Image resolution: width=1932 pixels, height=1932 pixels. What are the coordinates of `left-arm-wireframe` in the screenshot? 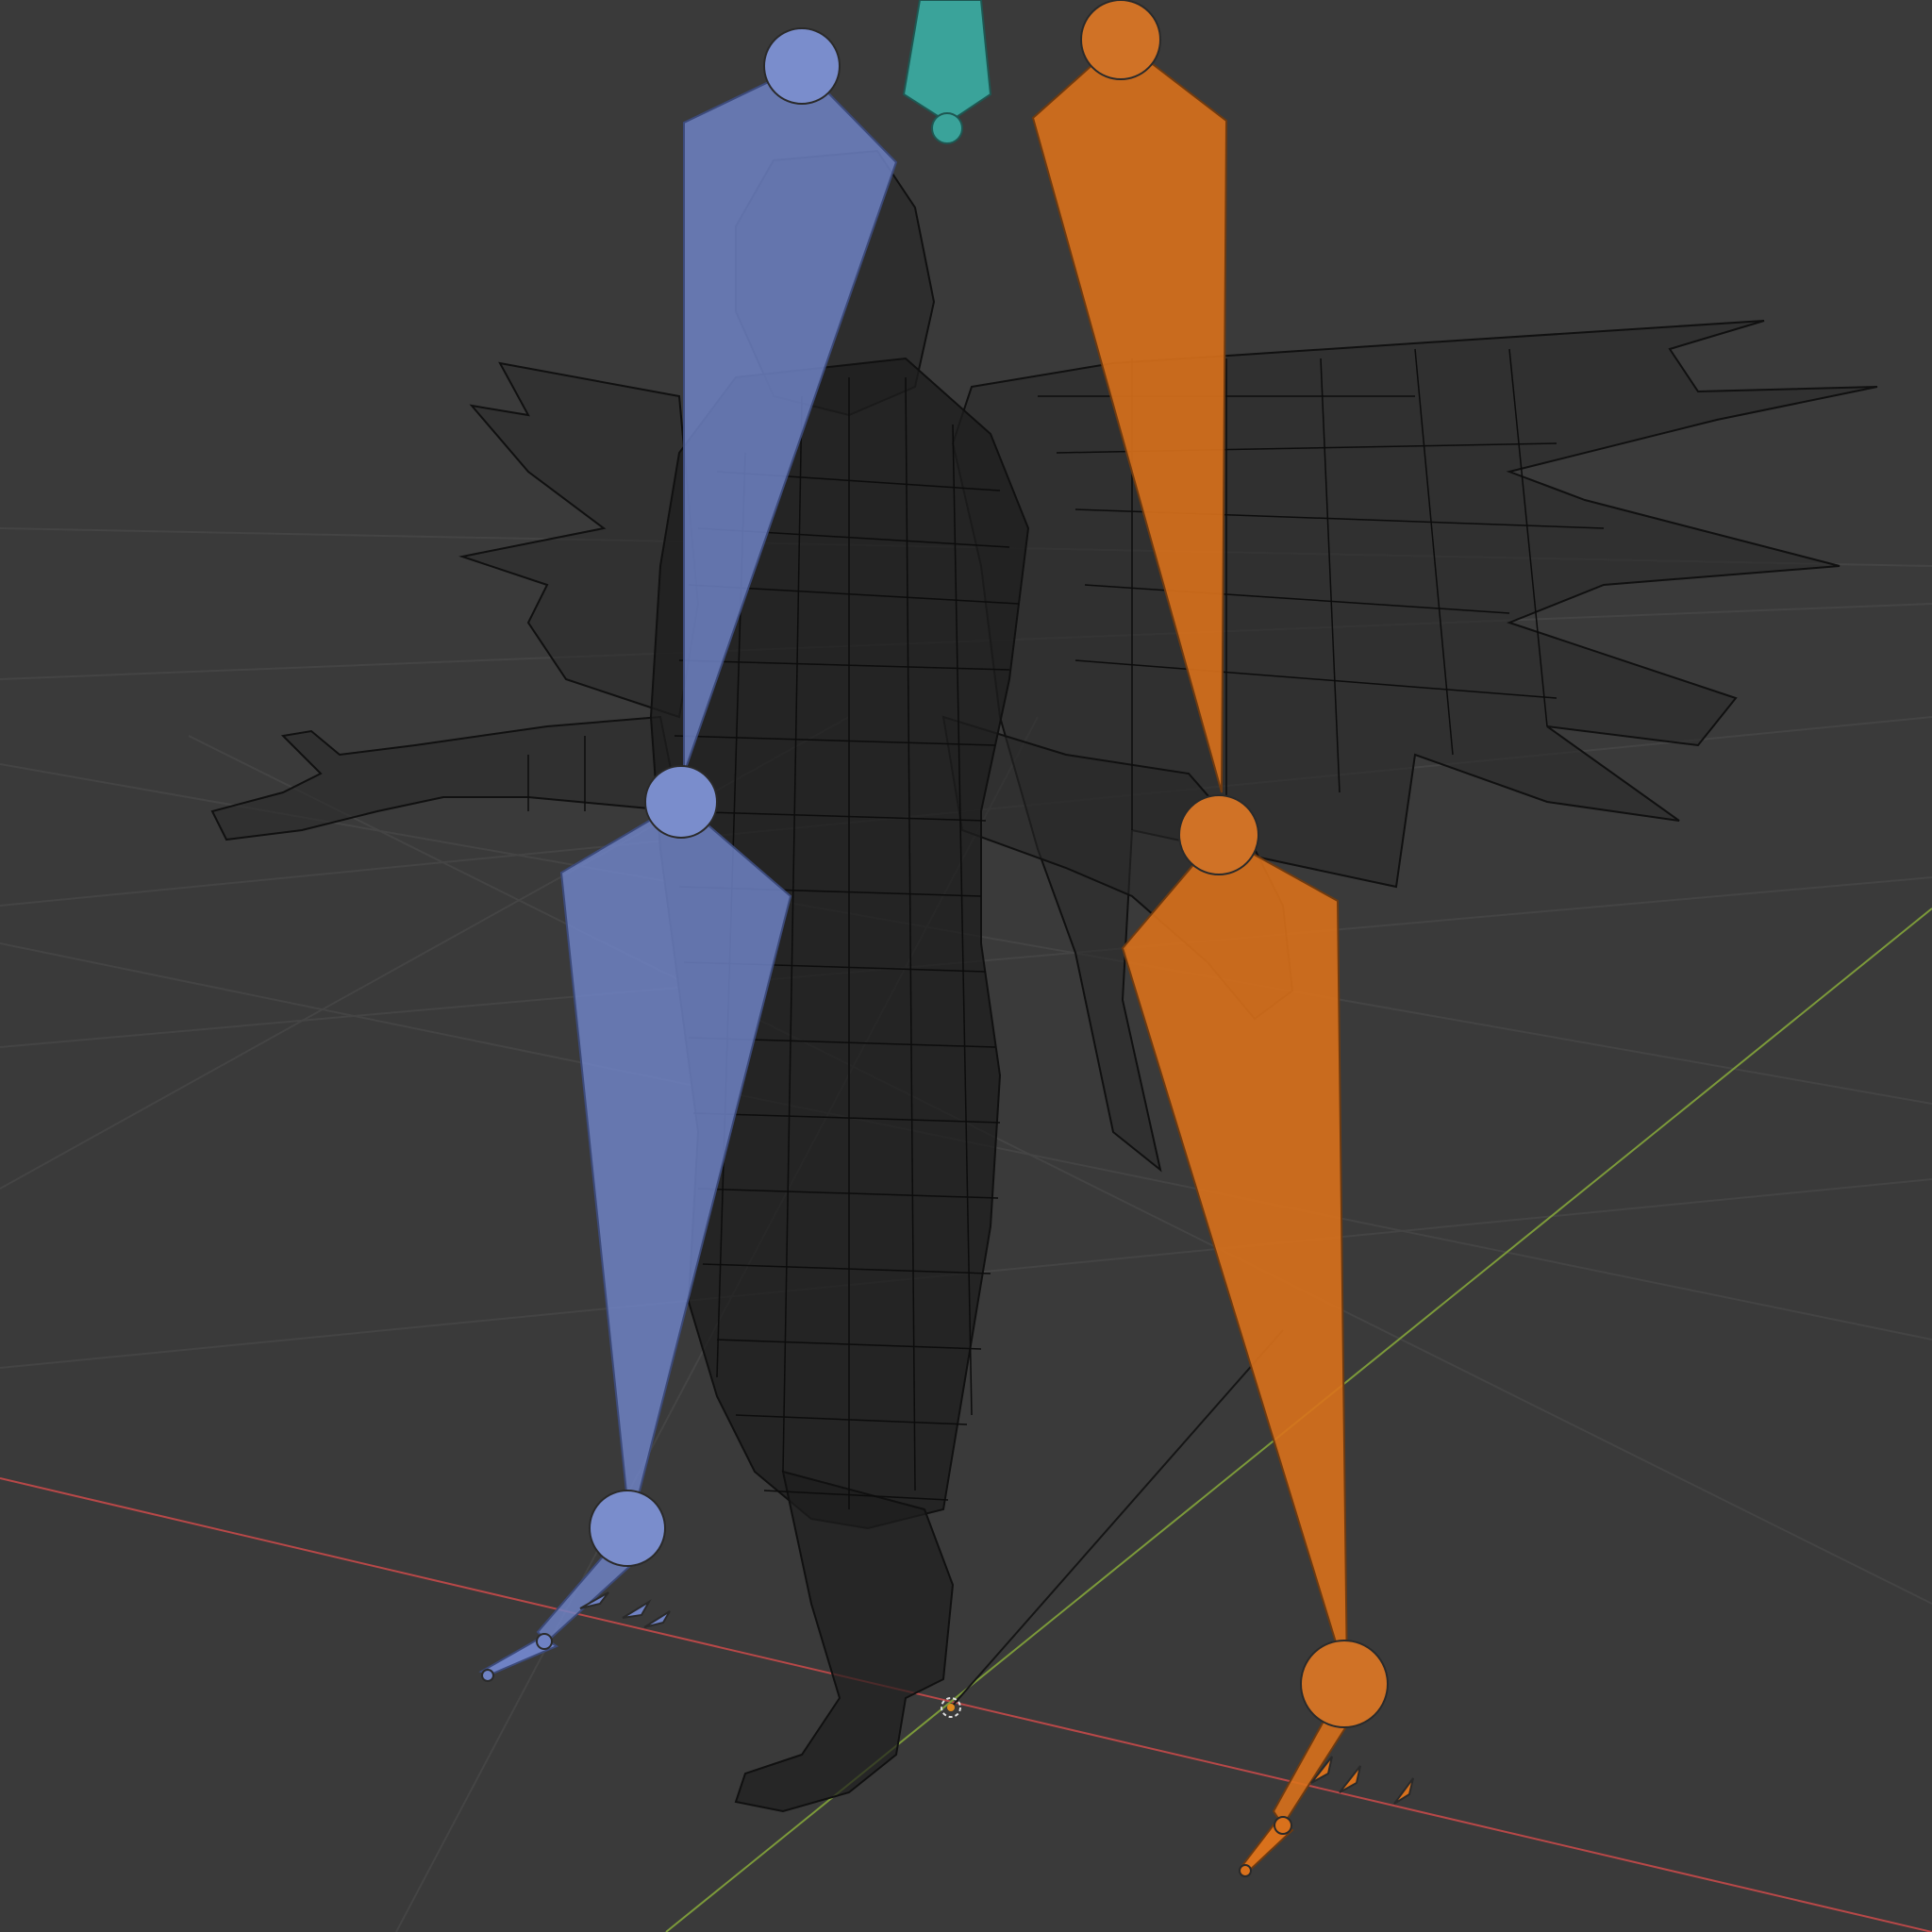 It's located at (445, 778).